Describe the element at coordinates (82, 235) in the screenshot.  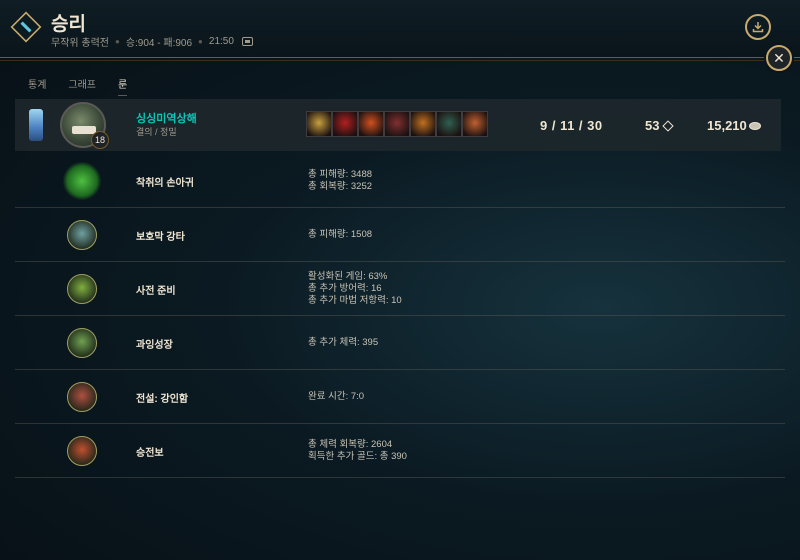
I see `shield-bash-icon` at that location.